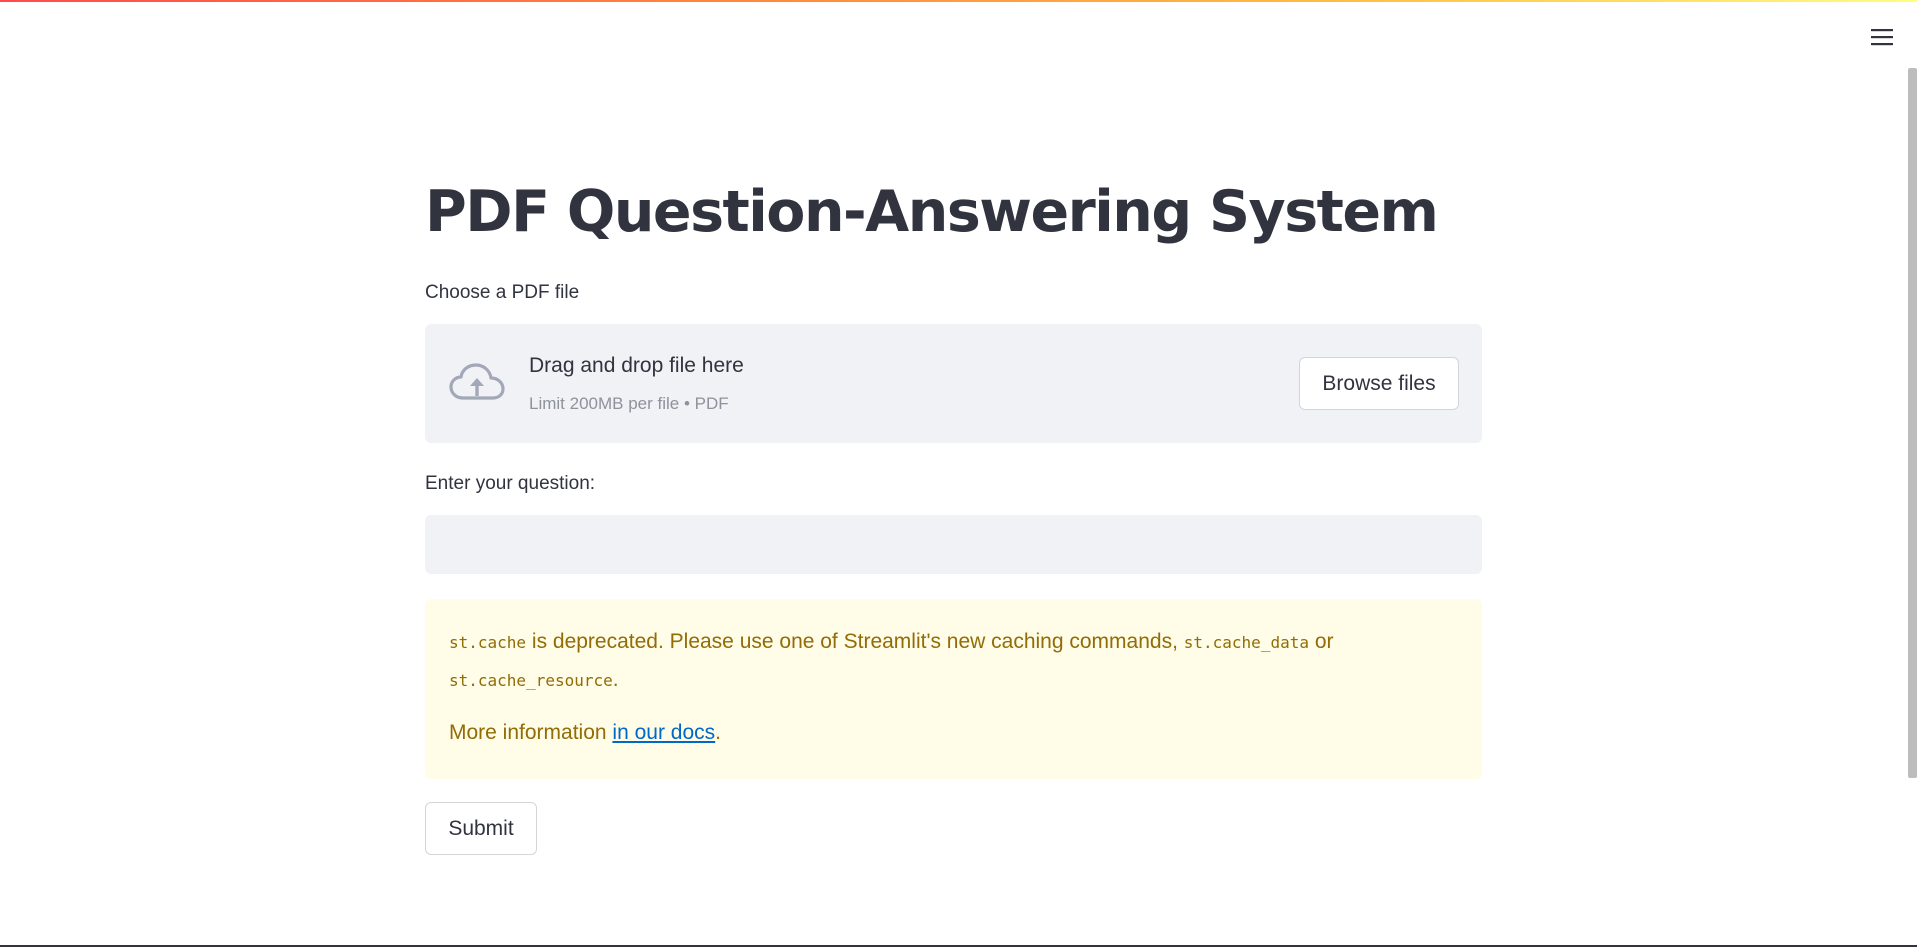  What do you see at coordinates (481, 828) in the screenshot?
I see `submit-button: Submit` at bounding box center [481, 828].